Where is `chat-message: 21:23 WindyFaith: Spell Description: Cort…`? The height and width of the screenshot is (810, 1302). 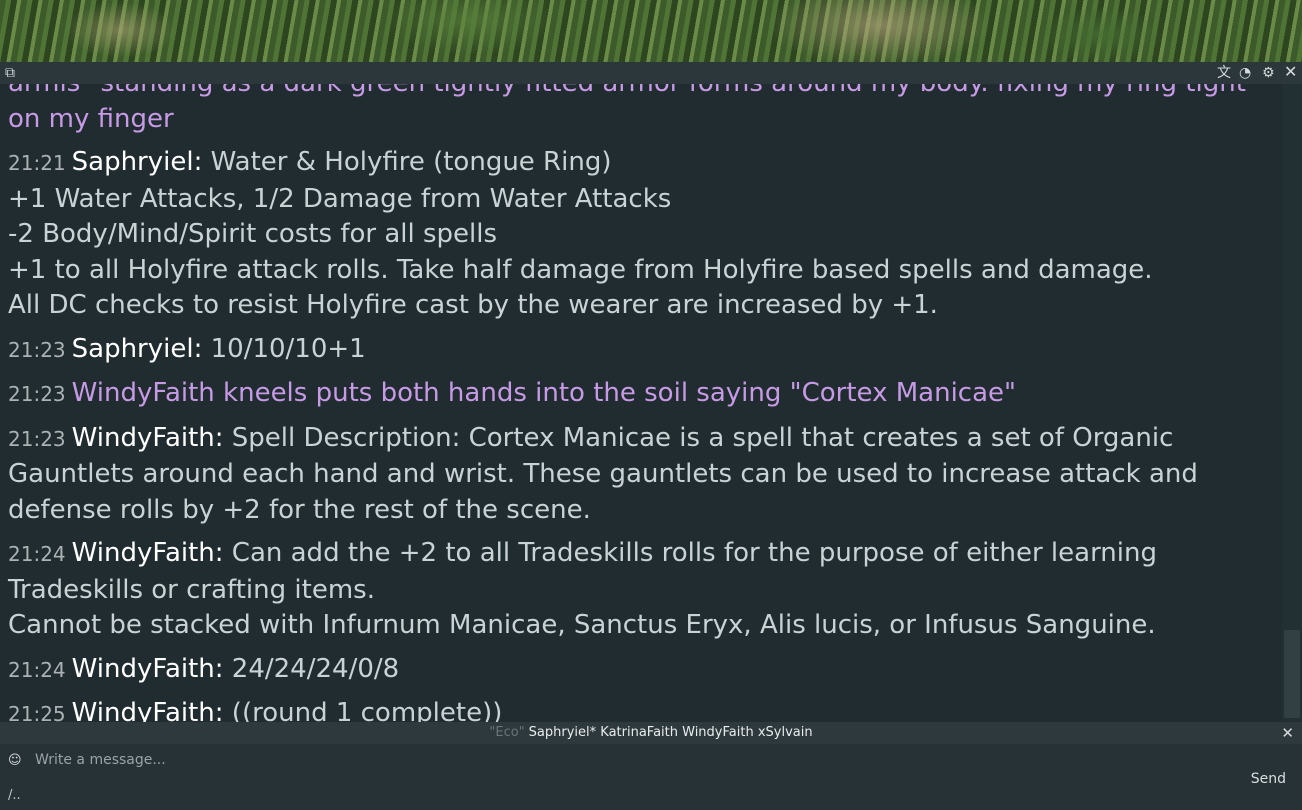 chat-message: 21:23 WindyFaith: Spell Description: Cort… is located at coordinates (643, 475).